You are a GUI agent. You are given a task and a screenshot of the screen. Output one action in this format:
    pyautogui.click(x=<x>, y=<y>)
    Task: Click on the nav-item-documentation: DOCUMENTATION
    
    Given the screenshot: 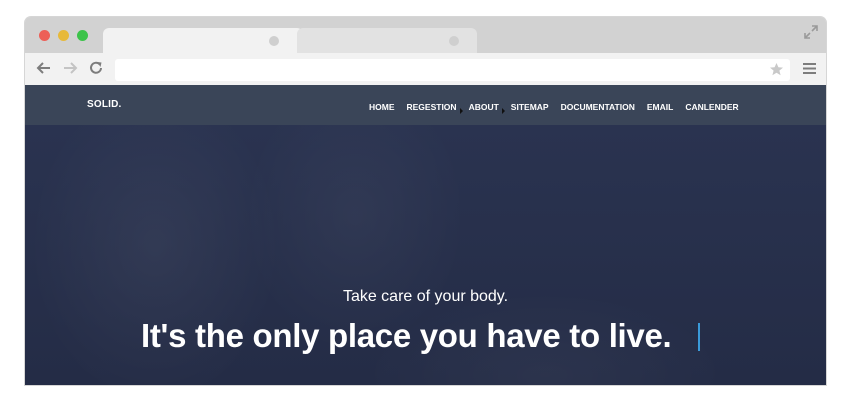 What is the action you would take?
    pyautogui.click(x=598, y=107)
    